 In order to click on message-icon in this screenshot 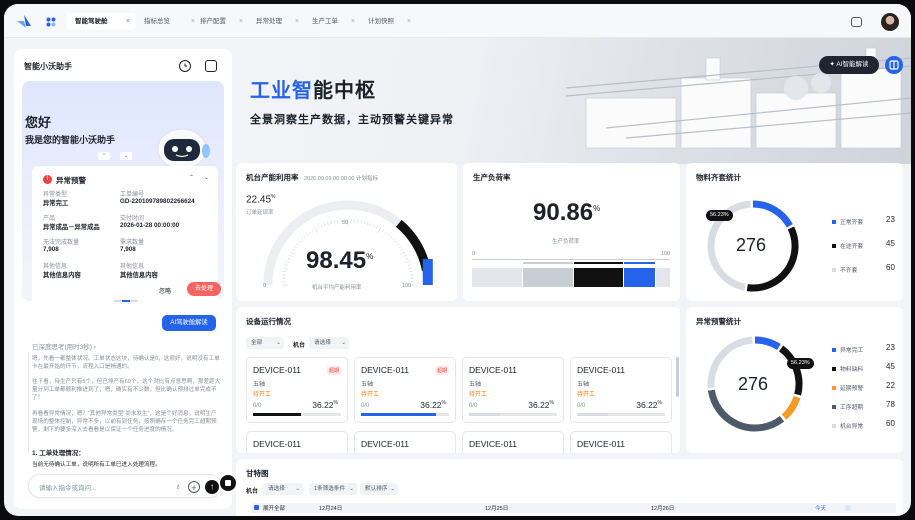, I will do `click(856, 22)`.